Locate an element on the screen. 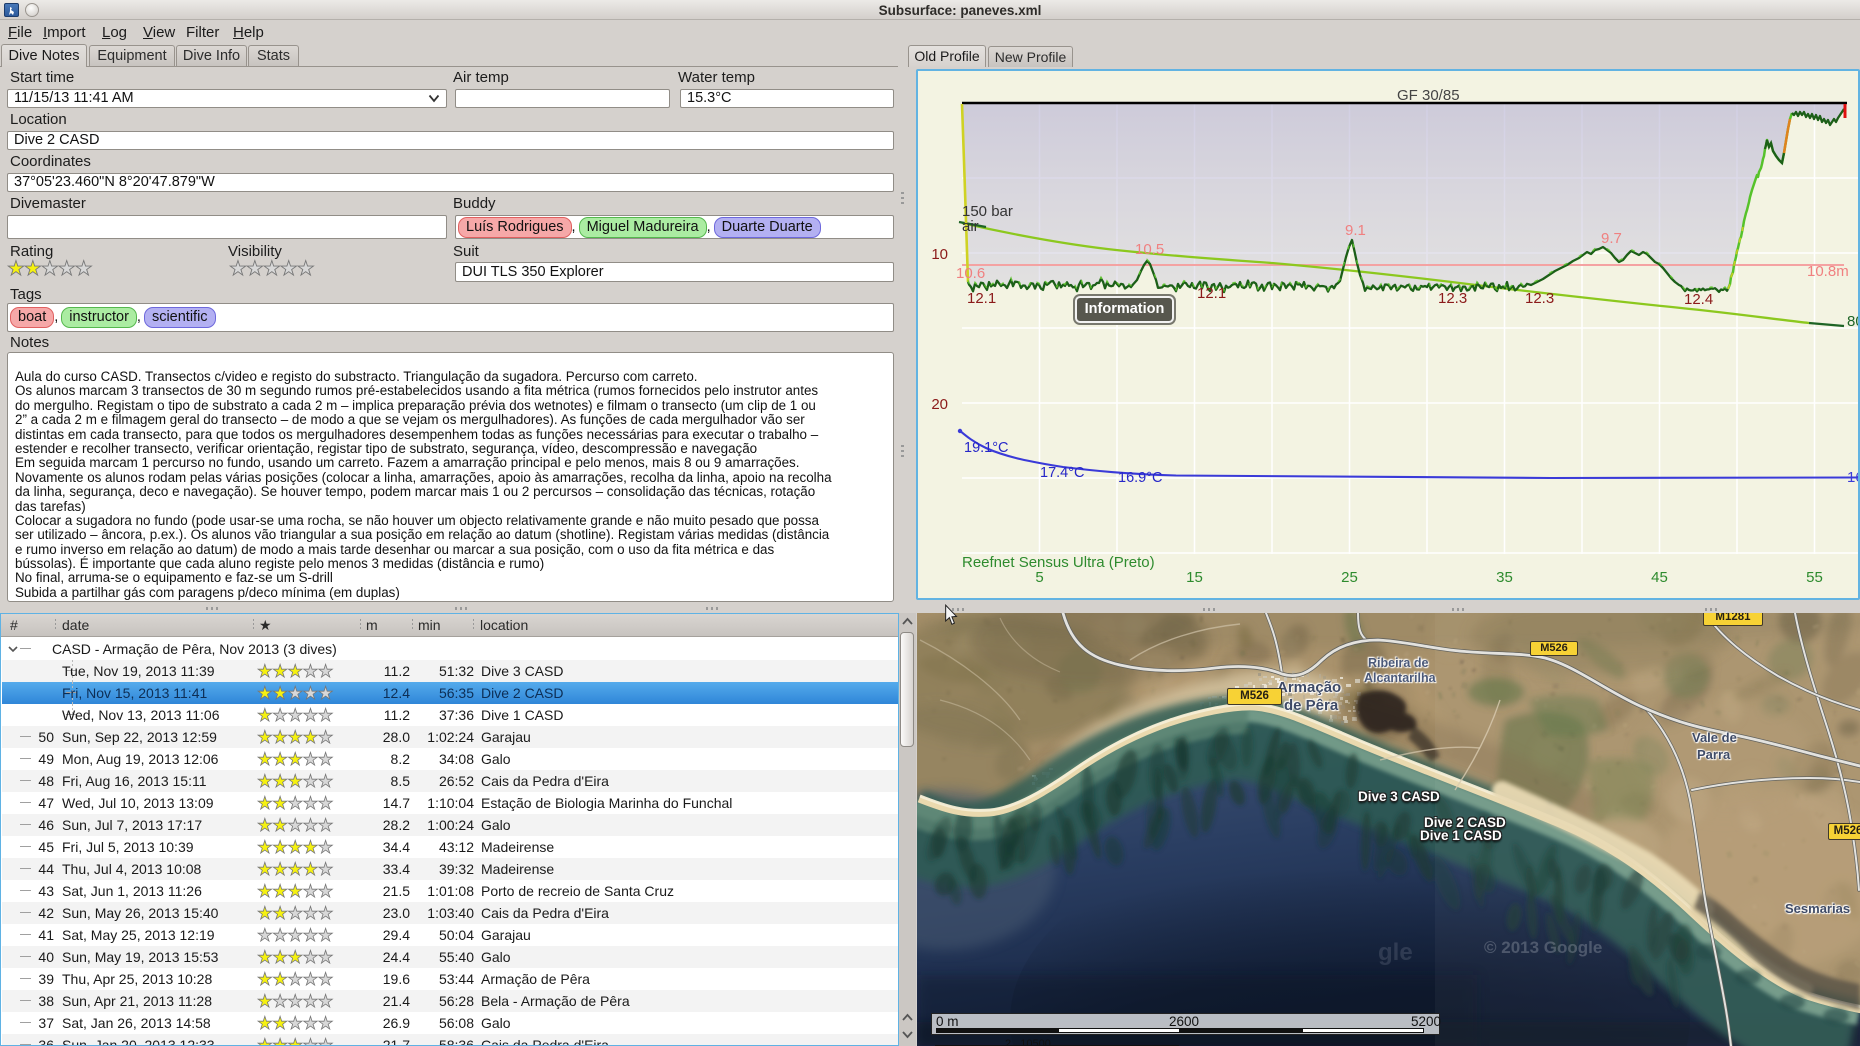  svg-text: 12.4 is located at coordinates (1698, 299).